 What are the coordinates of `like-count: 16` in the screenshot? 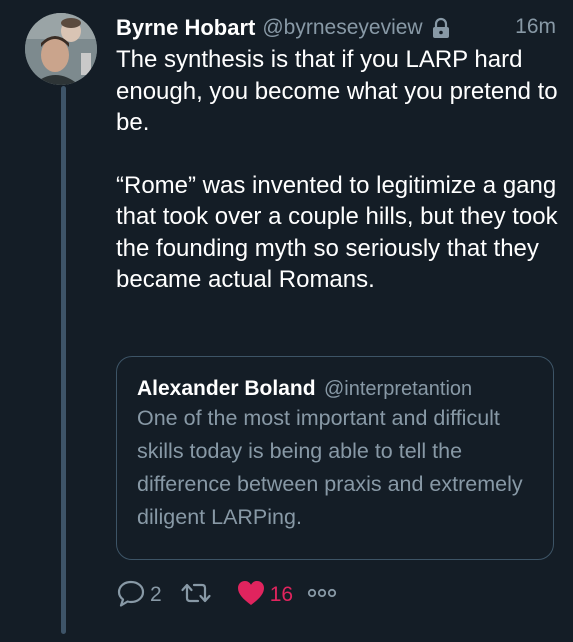 It's located at (281, 594).